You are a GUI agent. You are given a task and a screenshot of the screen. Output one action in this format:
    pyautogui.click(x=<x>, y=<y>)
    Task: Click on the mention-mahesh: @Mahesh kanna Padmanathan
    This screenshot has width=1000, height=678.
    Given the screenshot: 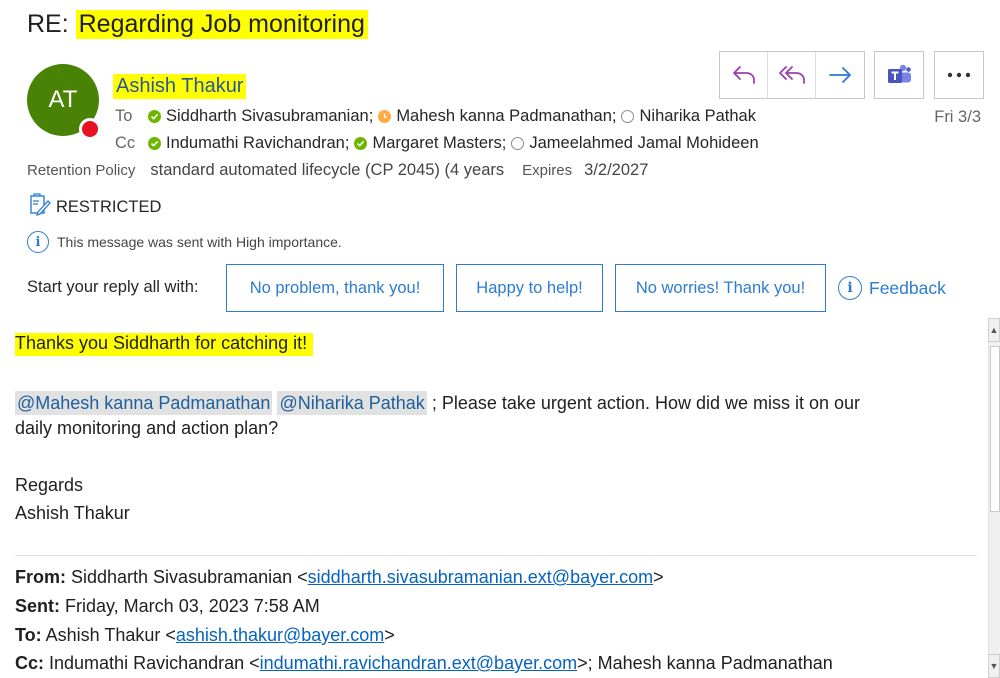 What is the action you would take?
    pyautogui.click(x=144, y=403)
    